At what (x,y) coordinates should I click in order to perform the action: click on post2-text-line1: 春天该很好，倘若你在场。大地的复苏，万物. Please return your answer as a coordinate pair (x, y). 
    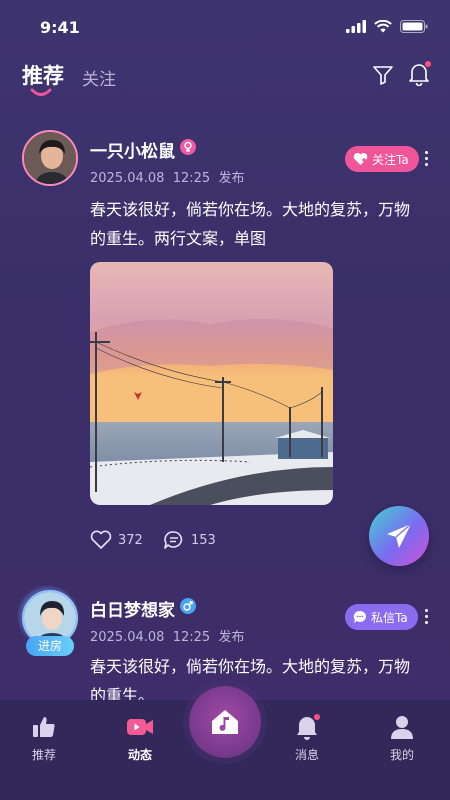
    Looking at the image, I should click on (250, 666).